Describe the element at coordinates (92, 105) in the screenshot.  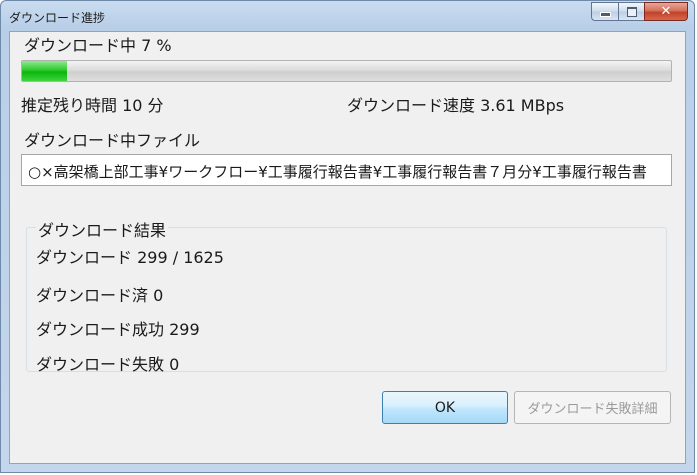
I see `remaining-time-label: 推定残り時間 10 分` at that location.